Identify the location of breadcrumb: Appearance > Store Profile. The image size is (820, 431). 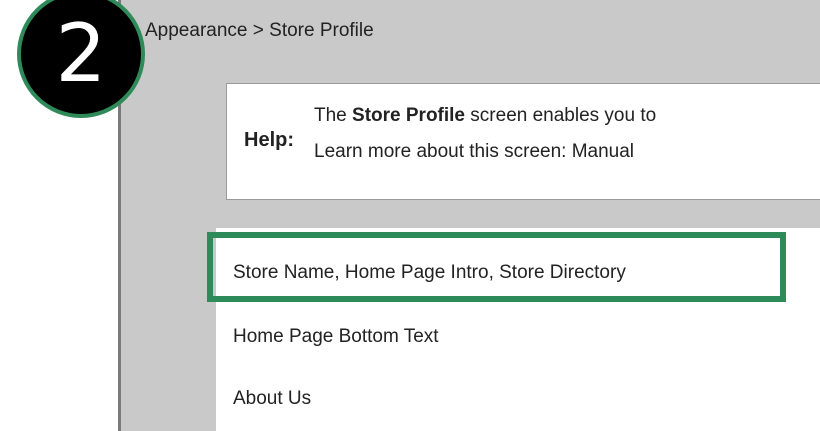
(259, 31).